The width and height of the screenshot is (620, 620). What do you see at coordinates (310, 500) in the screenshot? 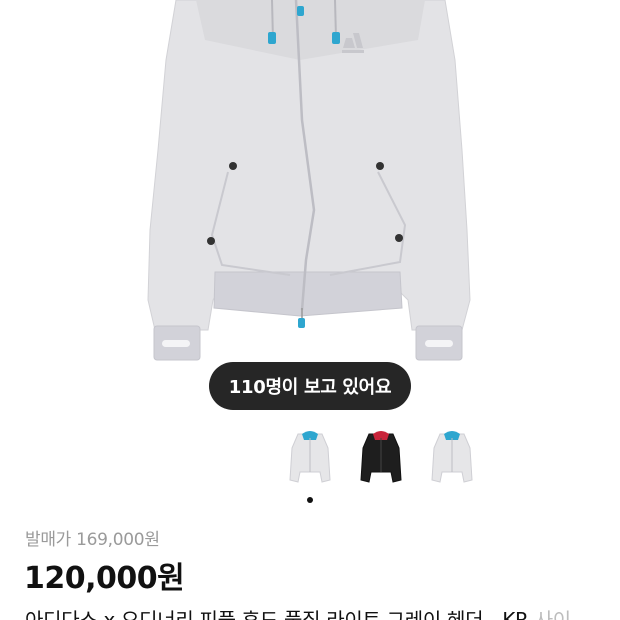
I see `carousel-dot-icon` at bounding box center [310, 500].